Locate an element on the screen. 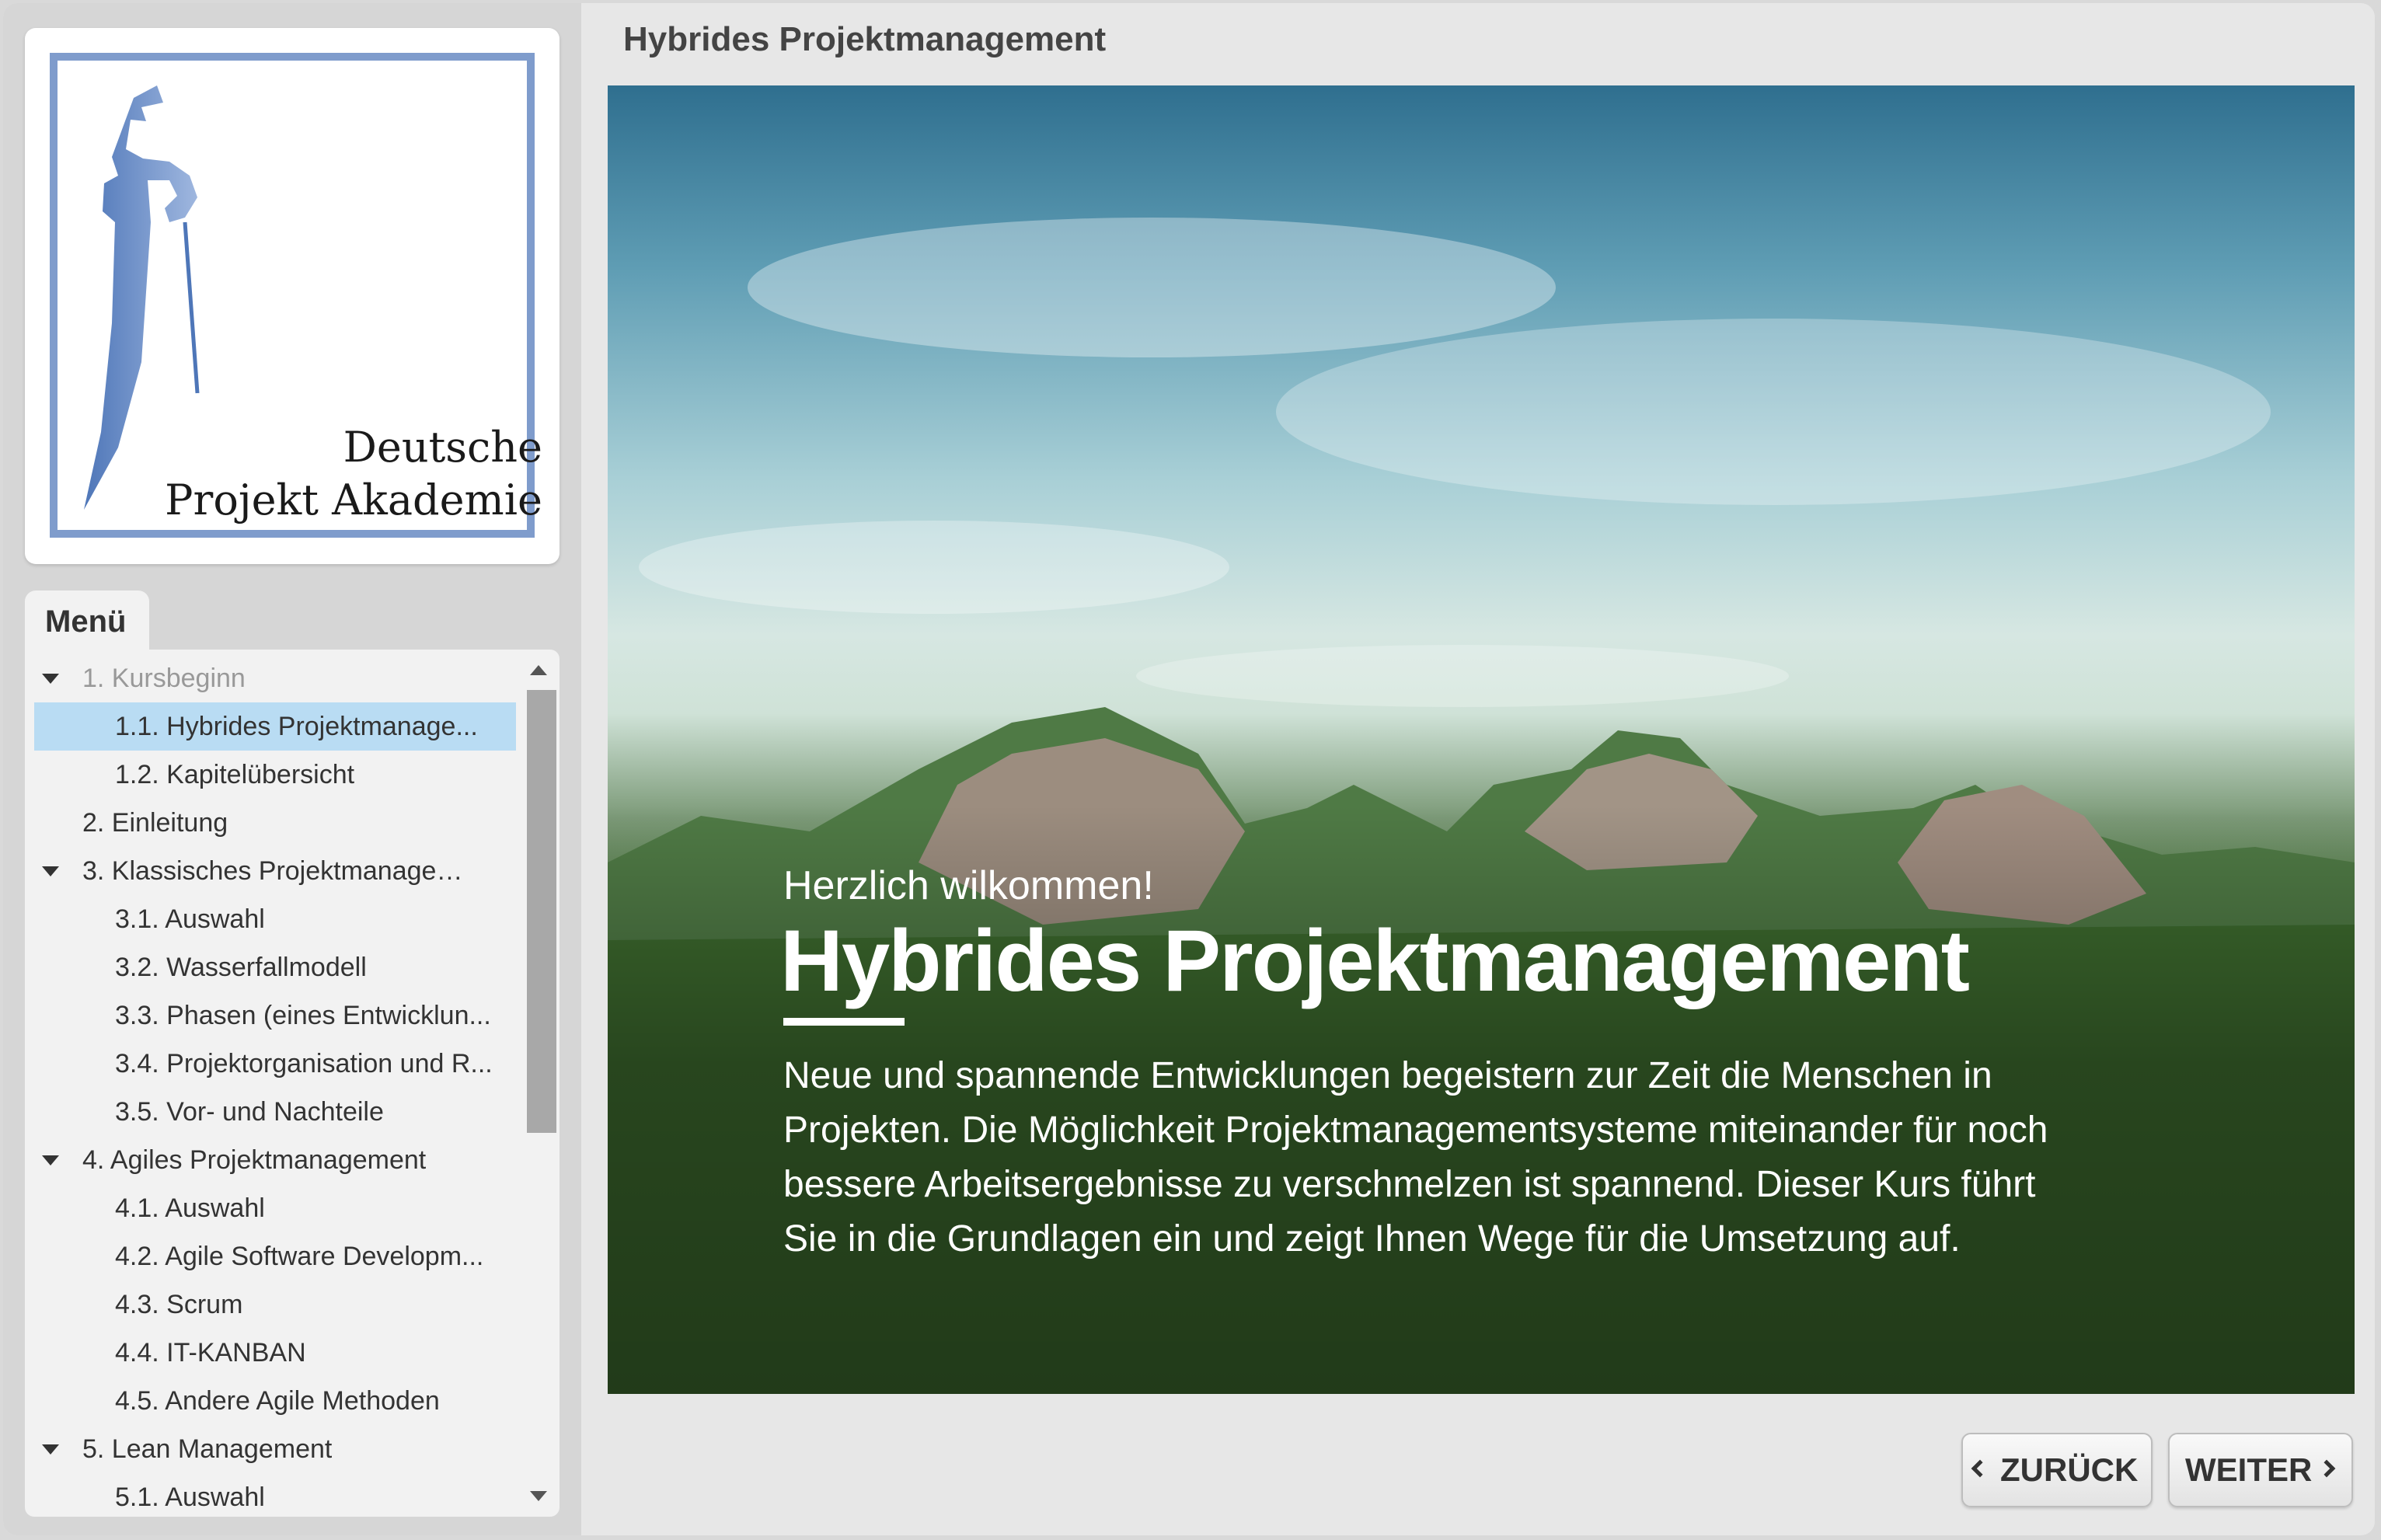  chevron-right-icon is located at coordinates (2326, 1468).